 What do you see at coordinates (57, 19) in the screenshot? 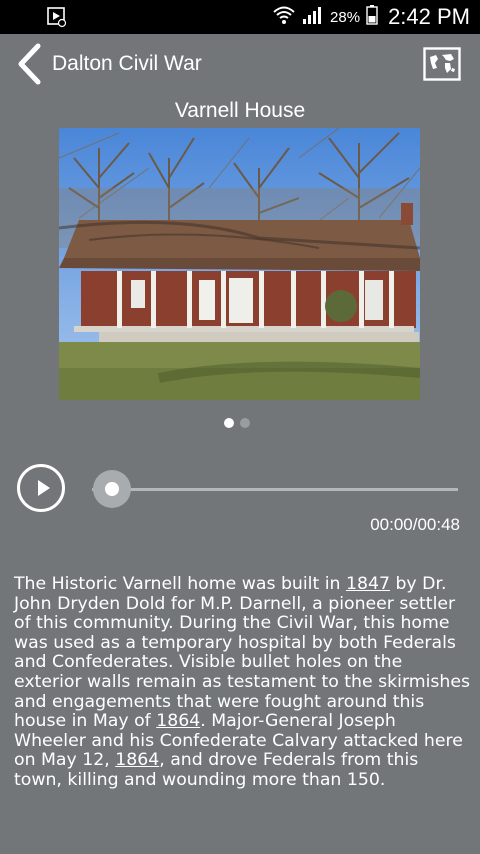
I see `media-notification-icon` at bounding box center [57, 19].